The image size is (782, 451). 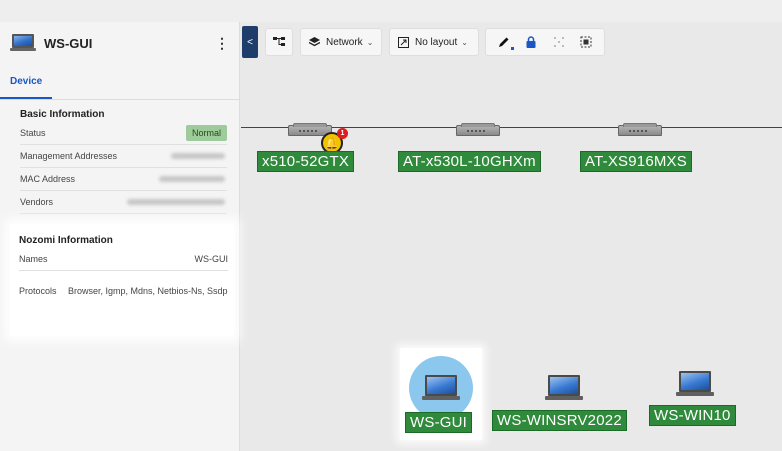 I want to click on protocols-label: Protocols, so click(x=38, y=291).